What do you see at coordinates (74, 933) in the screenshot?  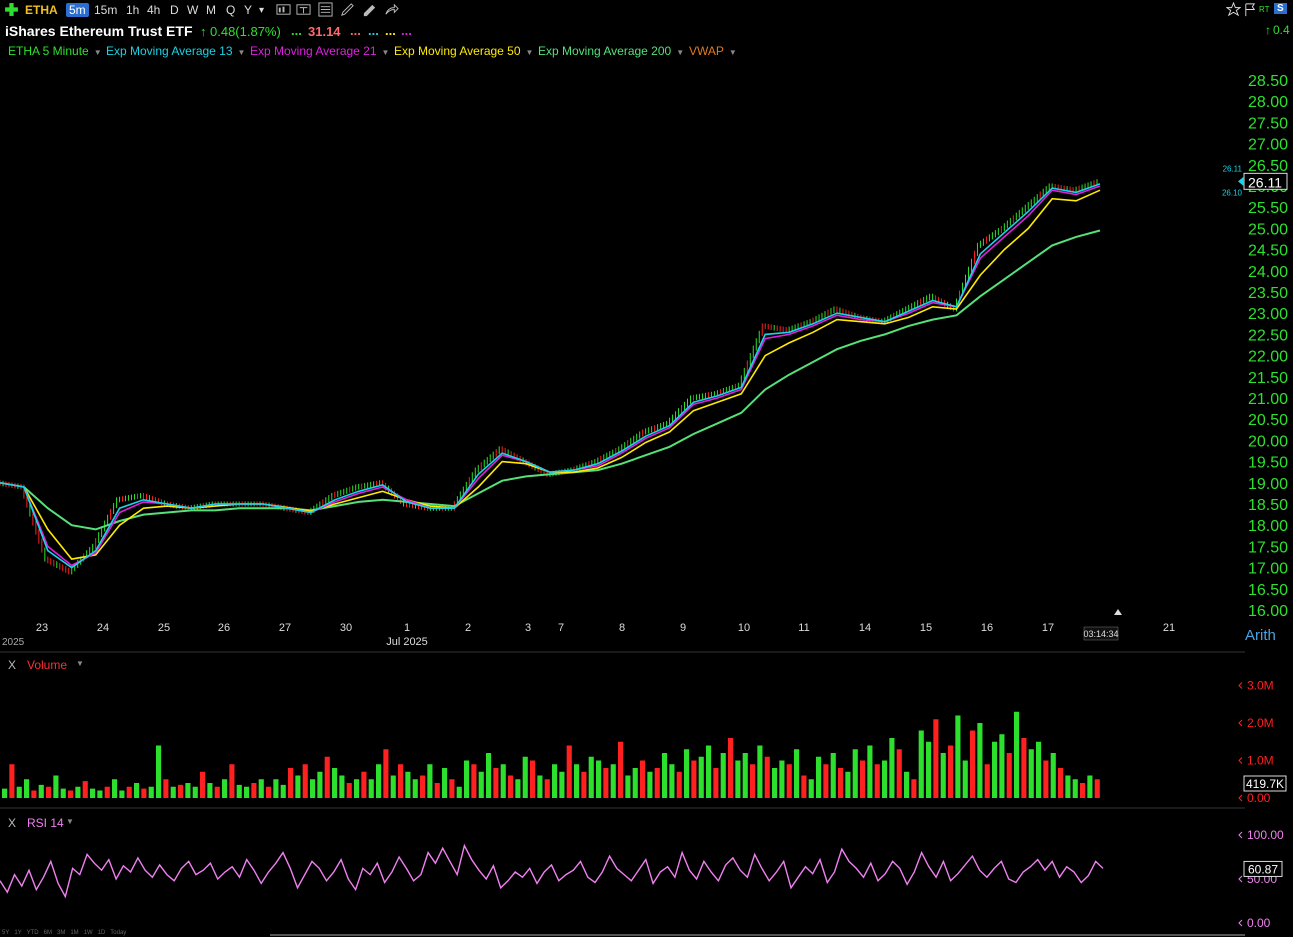 I see `range-1m: 1M` at bounding box center [74, 933].